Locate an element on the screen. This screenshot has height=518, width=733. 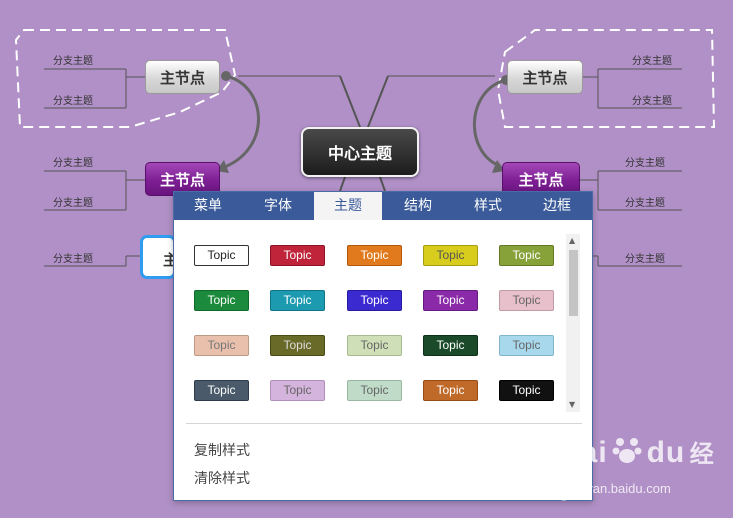
main-node-top-right: 主节点 is located at coordinates (545, 77).